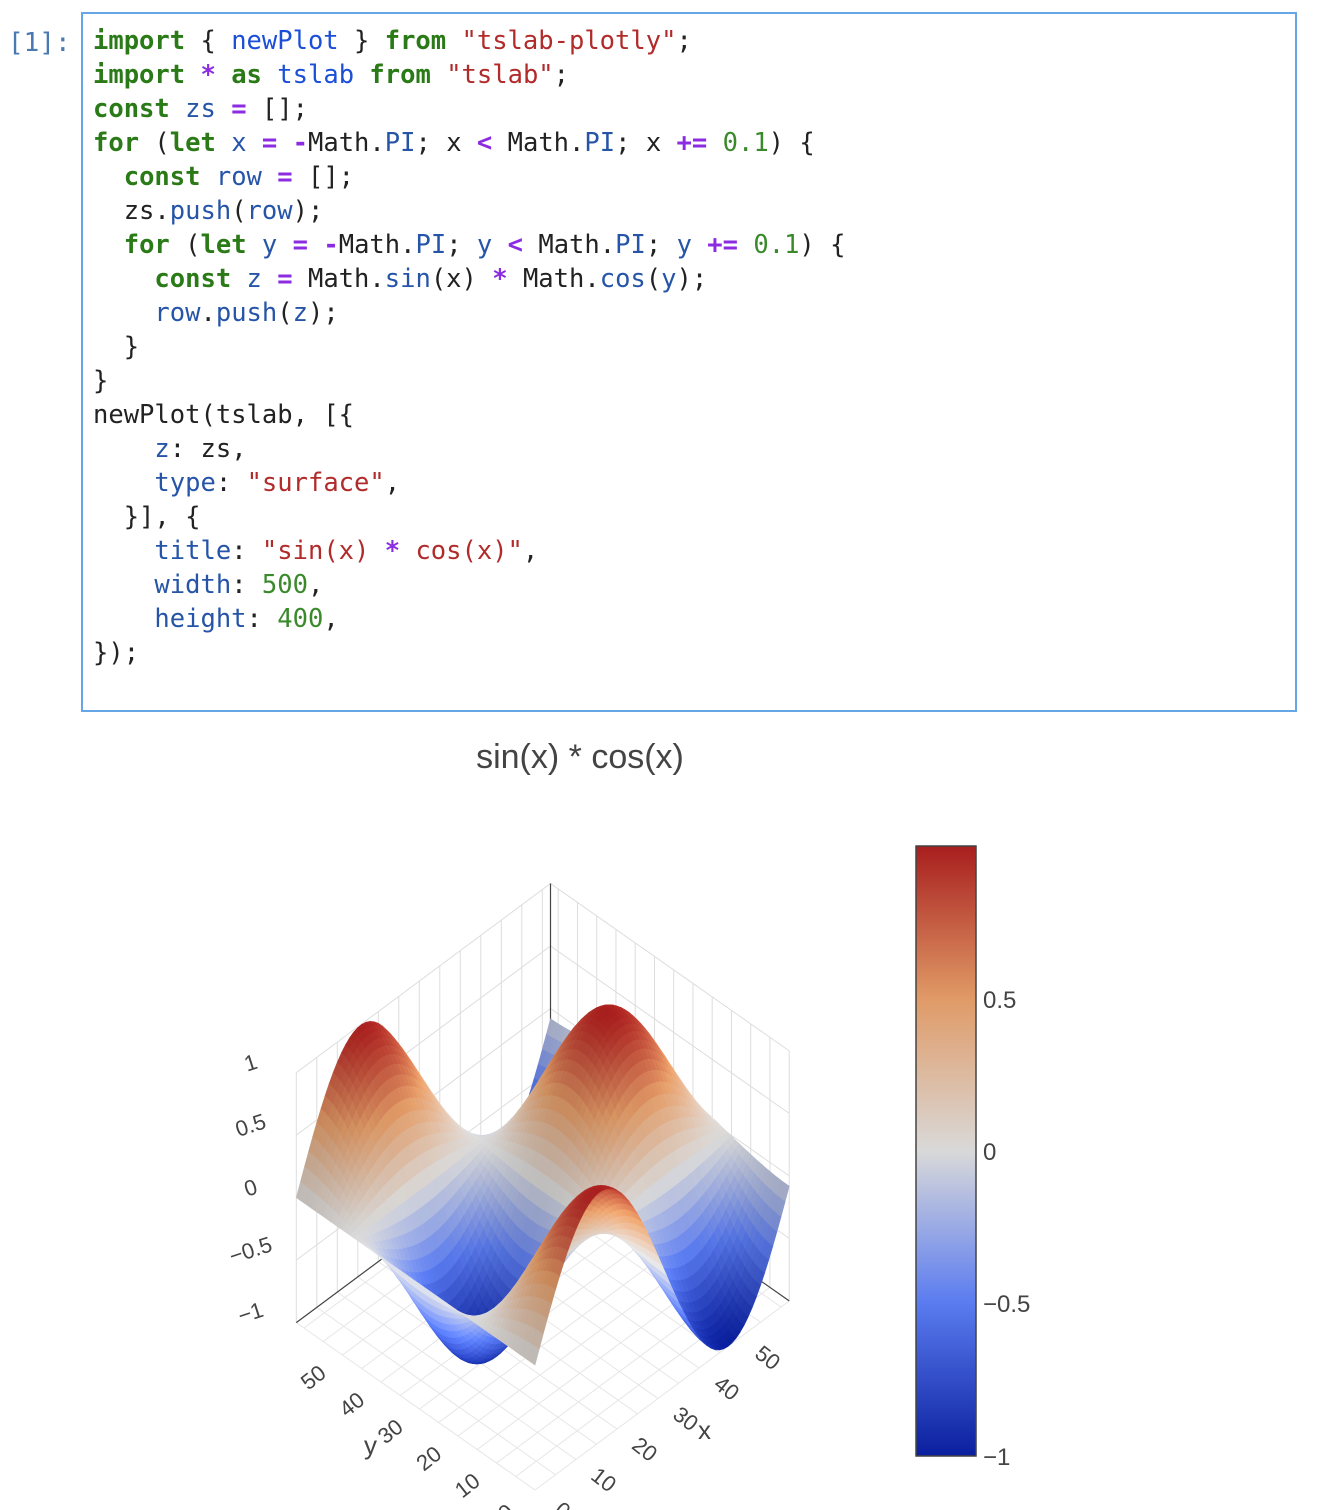  What do you see at coordinates (131, 211) in the screenshot?
I see `code-token: zs.` at bounding box center [131, 211].